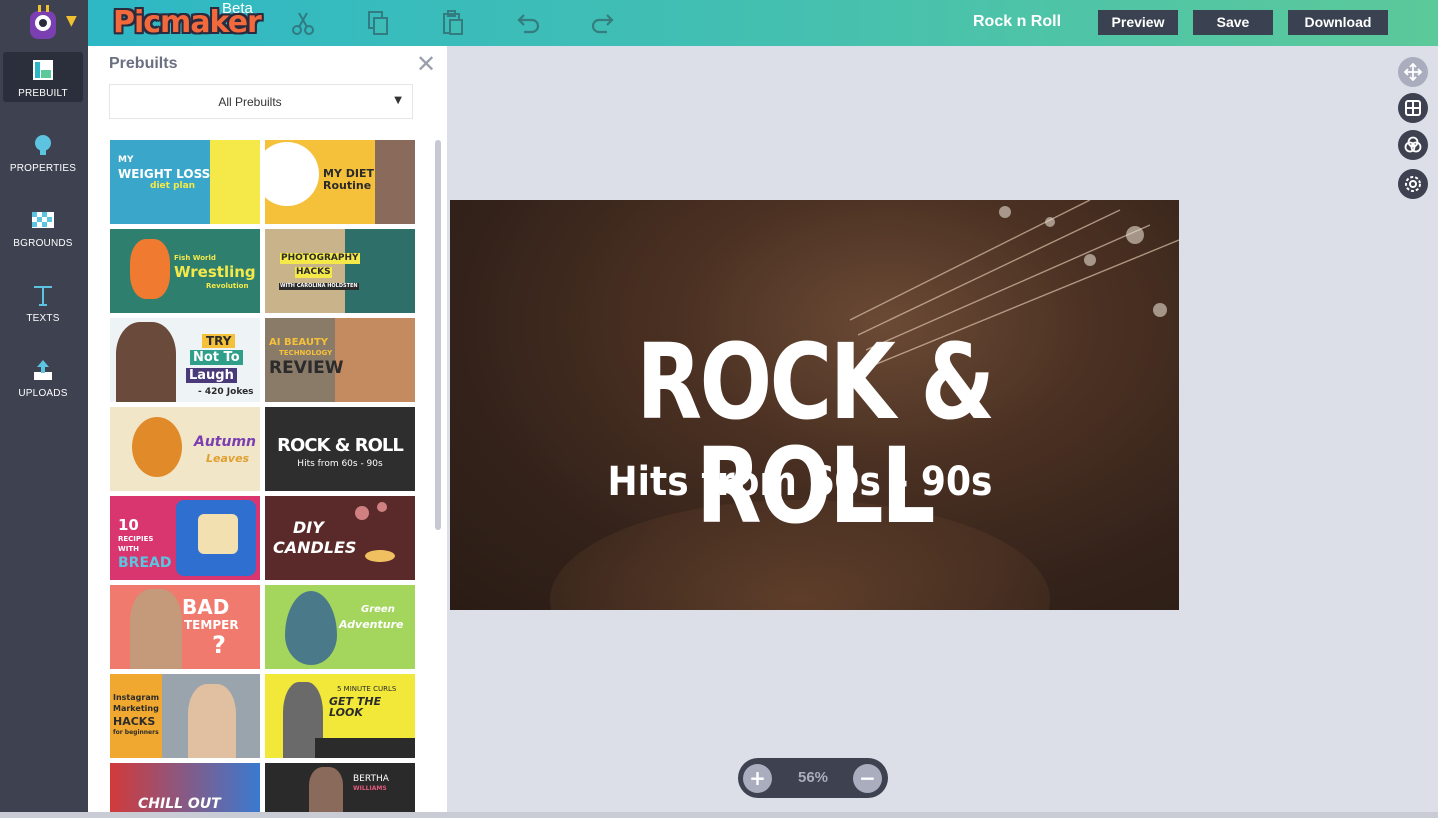 The image size is (1438, 818). What do you see at coordinates (528, 23) in the screenshot?
I see `undo-icon` at bounding box center [528, 23].